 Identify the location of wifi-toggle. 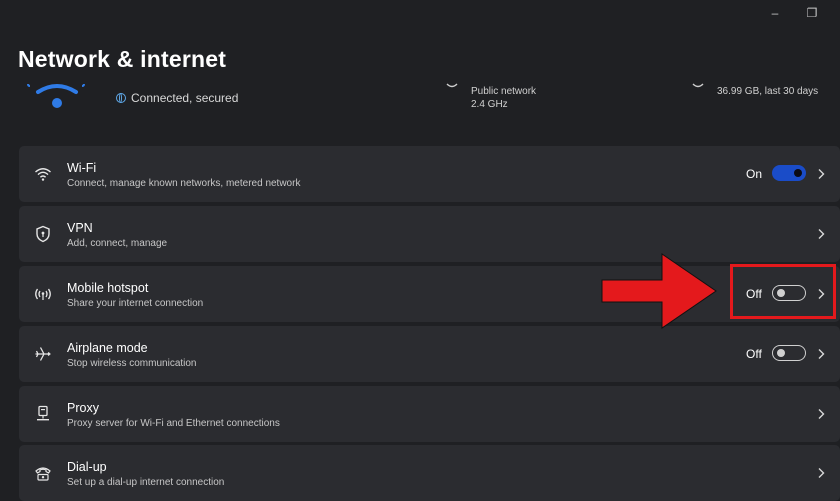
(789, 173).